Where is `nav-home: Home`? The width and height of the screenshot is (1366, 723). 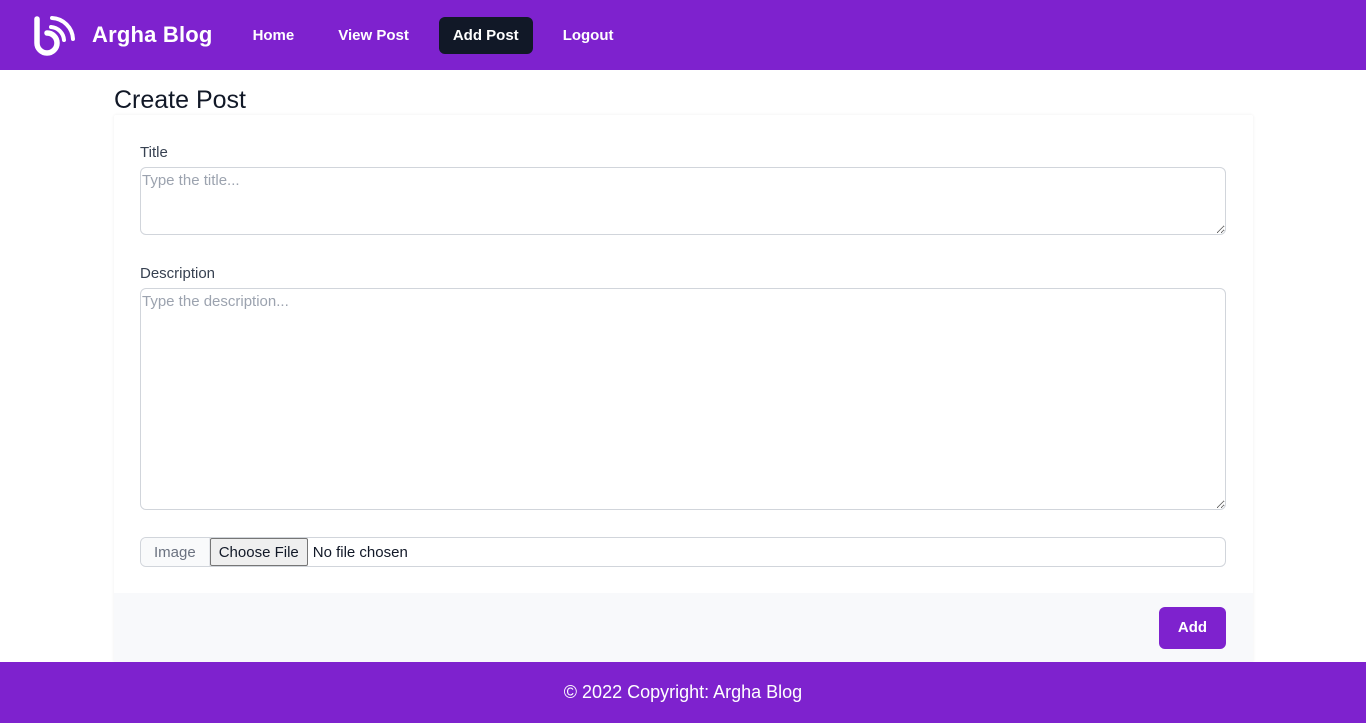 nav-home: Home is located at coordinates (274, 35).